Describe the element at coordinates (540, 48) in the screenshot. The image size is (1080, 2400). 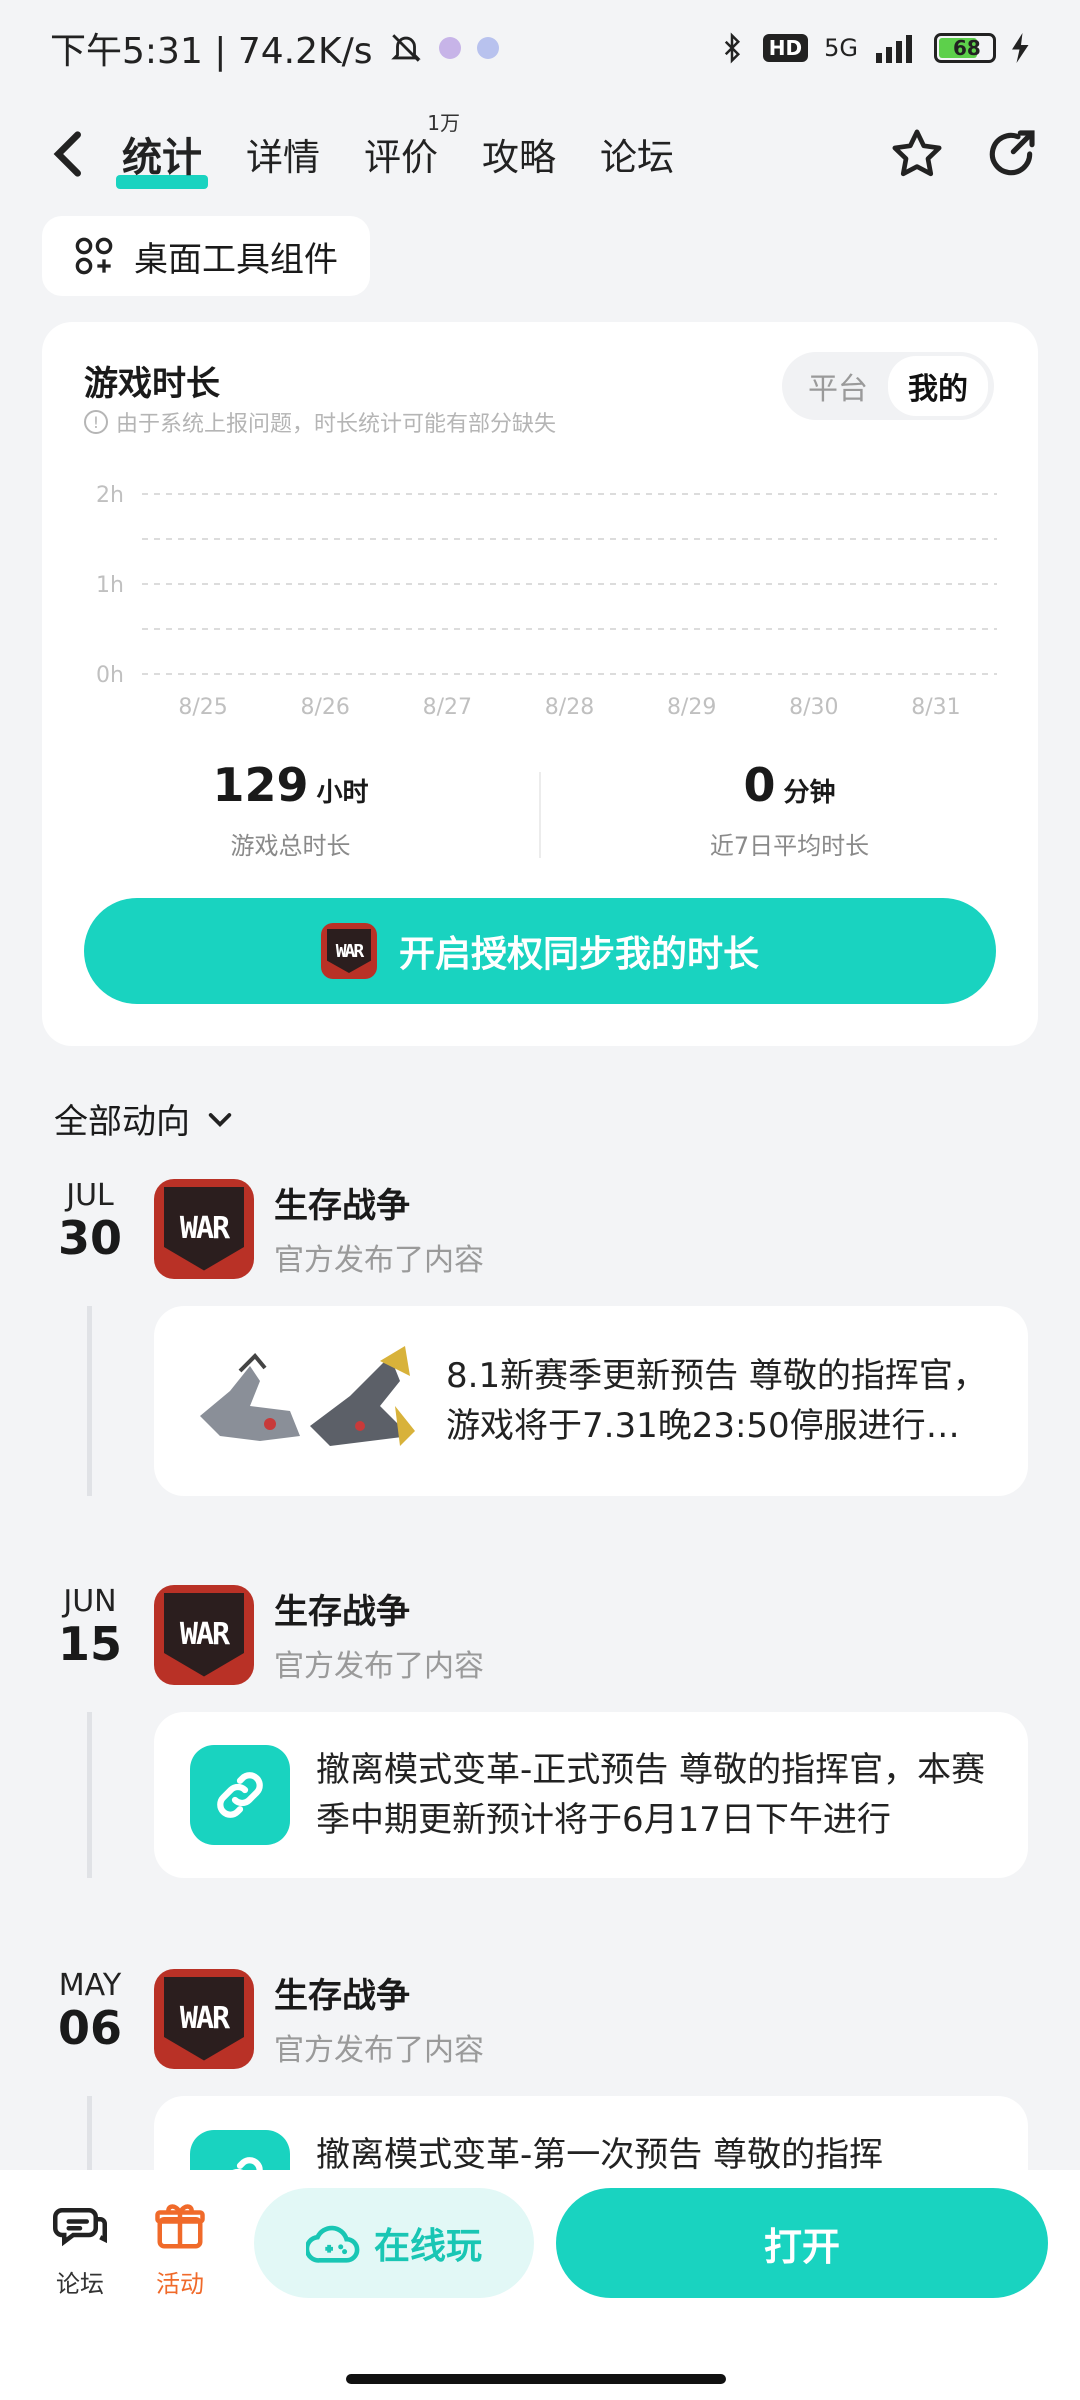
I see `status-bar: 下午5:31 | 74.2K/s HD 5G 68` at that location.